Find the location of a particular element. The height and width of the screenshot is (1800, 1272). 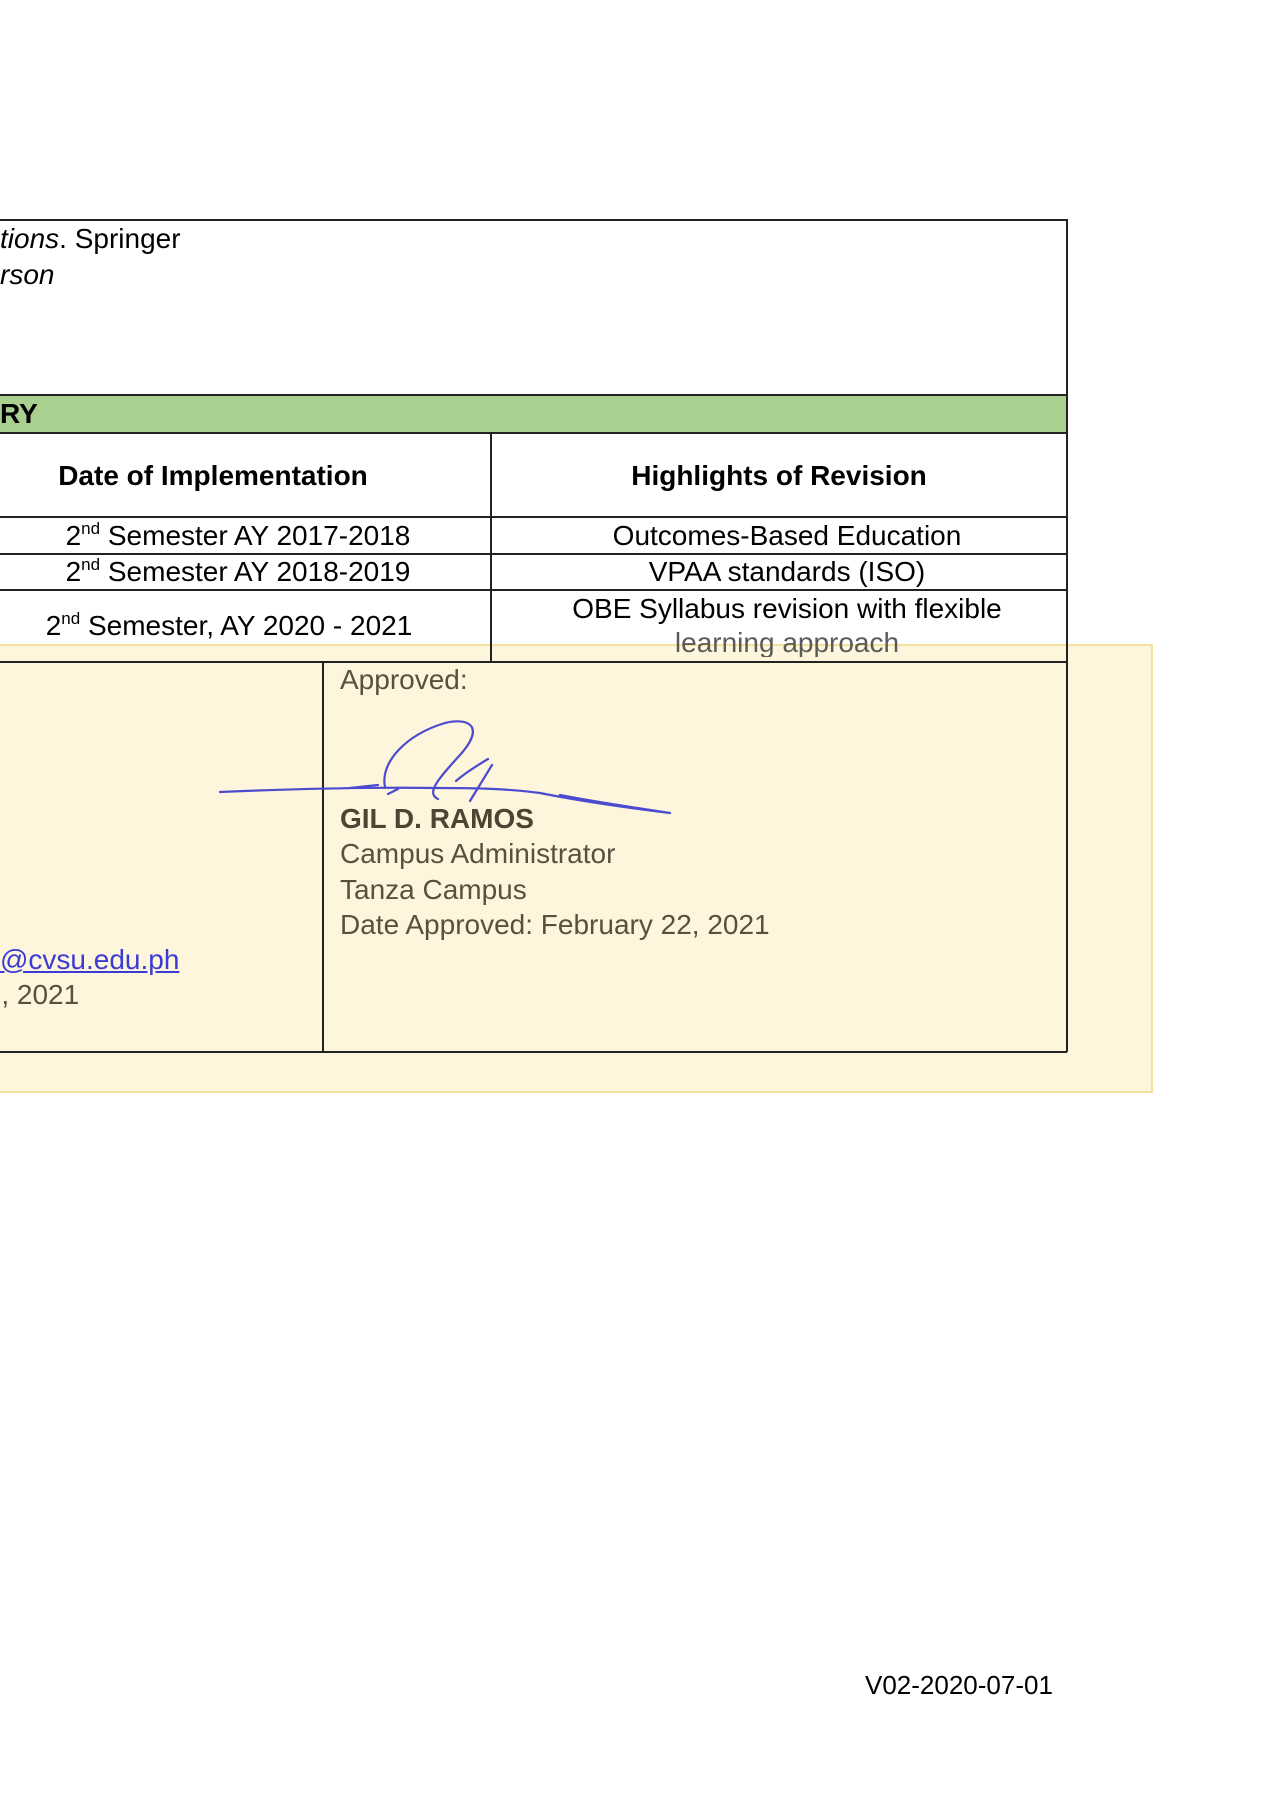

approver-position: Campus Administrator is located at coordinates (478, 853).